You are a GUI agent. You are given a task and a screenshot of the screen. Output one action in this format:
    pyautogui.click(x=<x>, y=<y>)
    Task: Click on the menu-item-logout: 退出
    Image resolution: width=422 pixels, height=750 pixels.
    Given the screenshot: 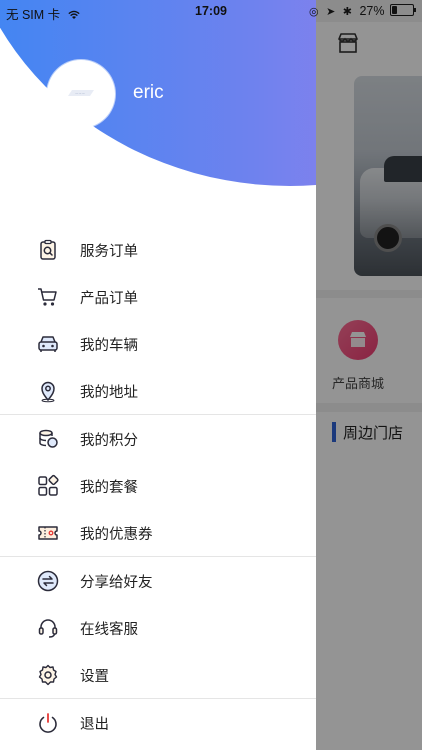 What is the action you would take?
    pyautogui.click(x=158, y=722)
    